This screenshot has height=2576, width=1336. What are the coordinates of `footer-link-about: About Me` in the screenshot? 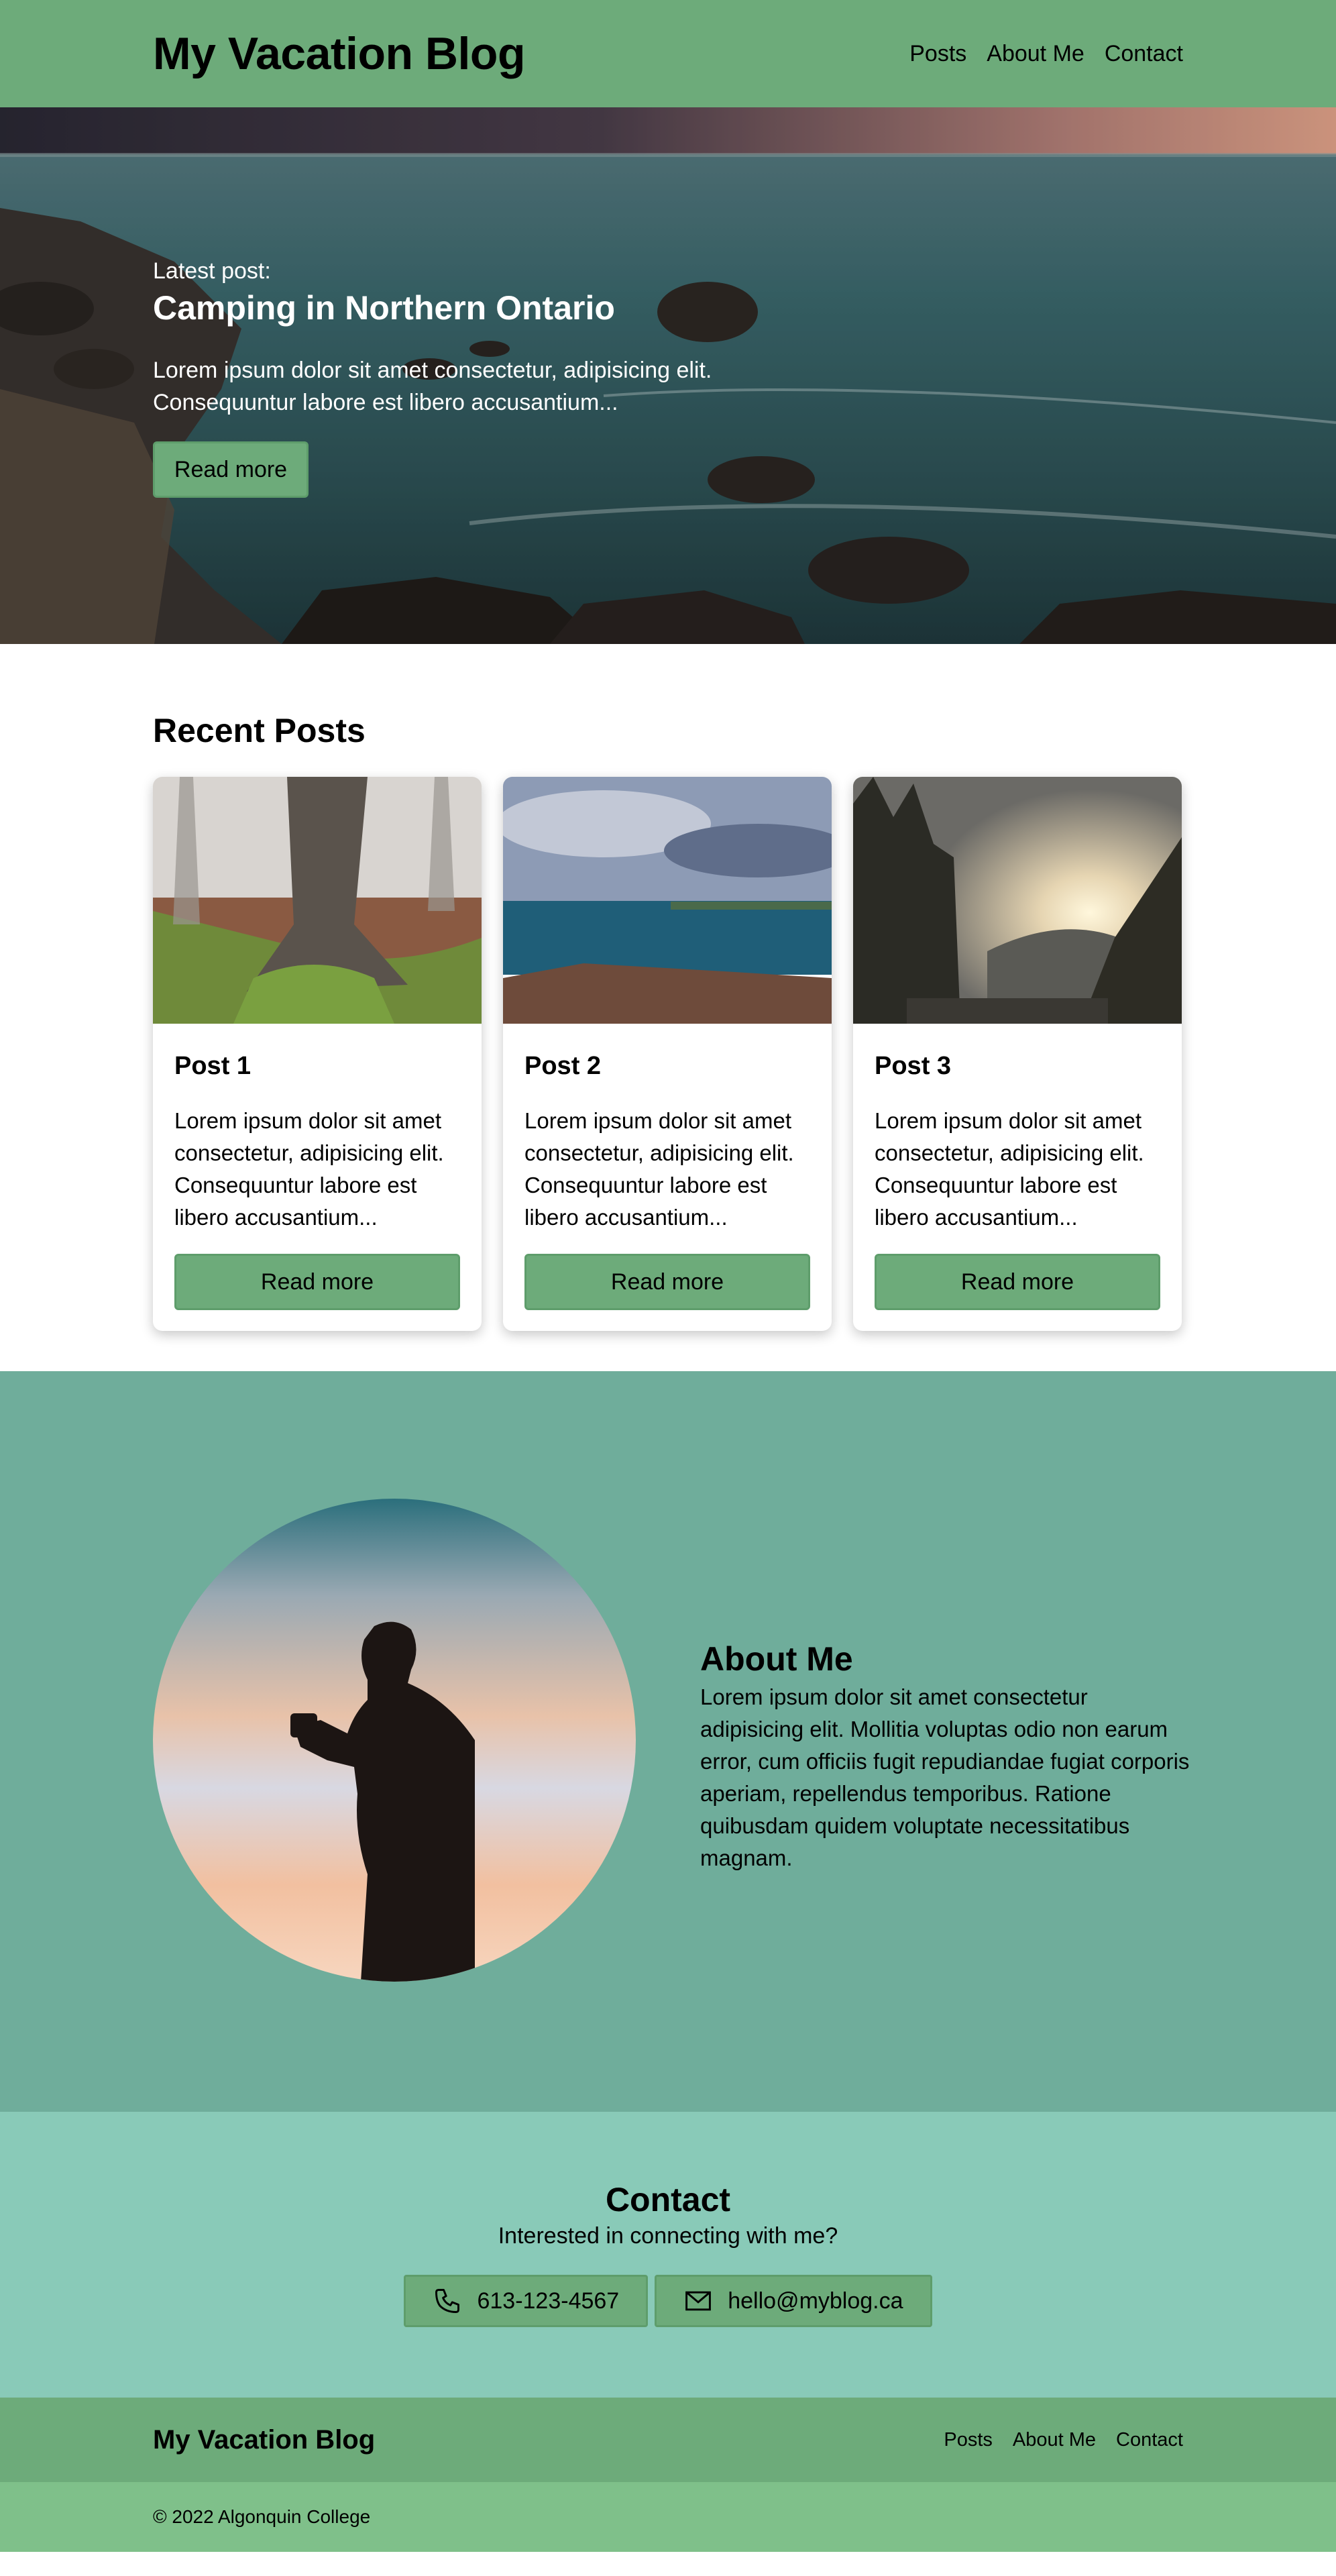 It's located at (1054, 2440).